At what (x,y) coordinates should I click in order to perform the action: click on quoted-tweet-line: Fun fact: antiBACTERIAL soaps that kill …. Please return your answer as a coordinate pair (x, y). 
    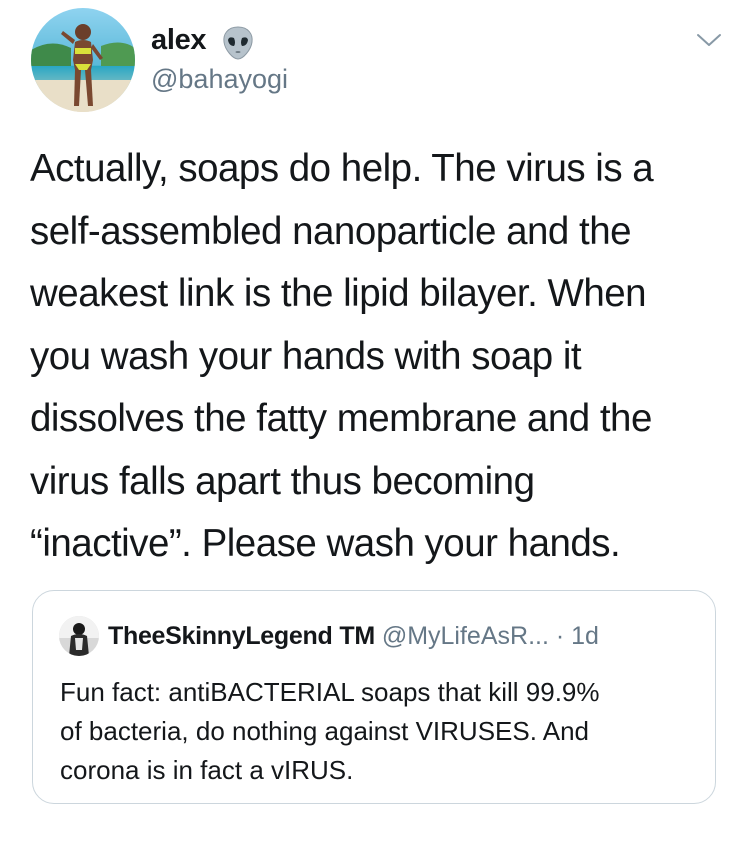
    Looking at the image, I should click on (330, 692).